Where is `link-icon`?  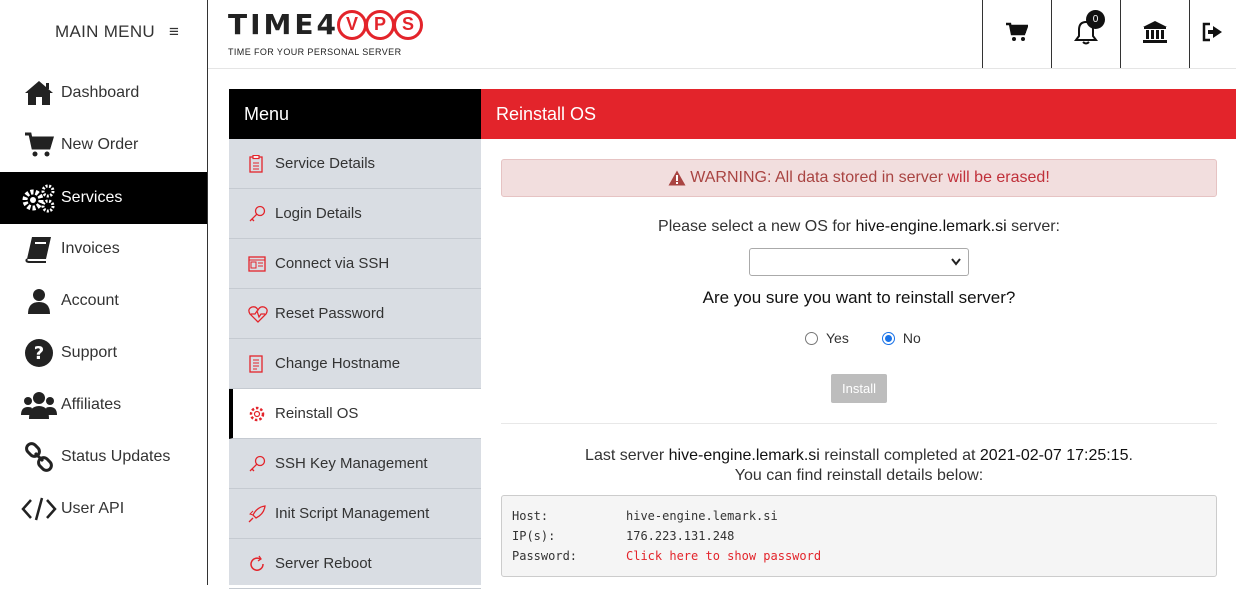 link-icon is located at coordinates (39, 457).